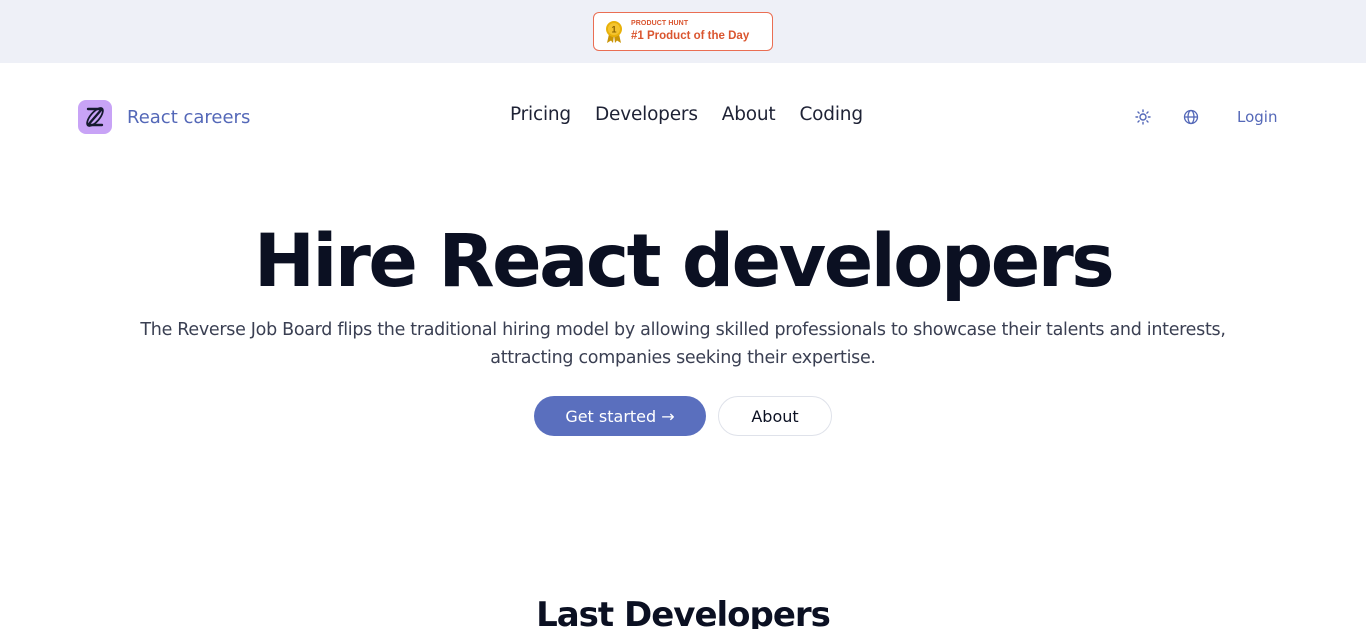  I want to click on nav-link-about: About, so click(749, 114).